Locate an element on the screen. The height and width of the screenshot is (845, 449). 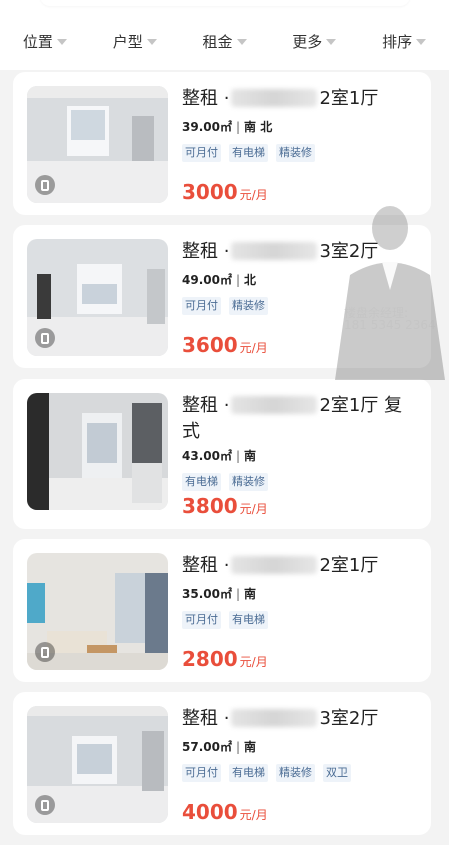
price-value: 3000 is located at coordinates (210, 192).